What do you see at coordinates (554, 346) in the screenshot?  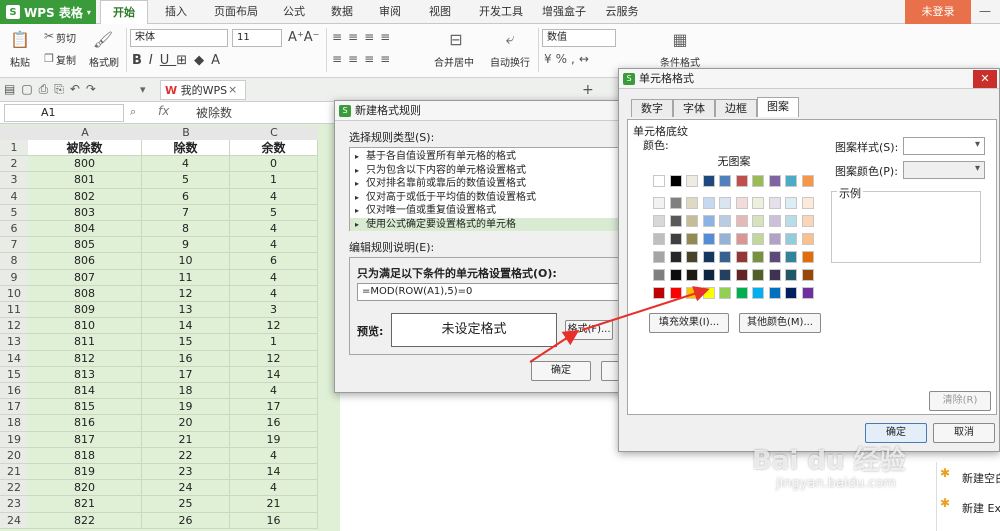 I see `arrow-to-format-button` at bounding box center [554, 346].